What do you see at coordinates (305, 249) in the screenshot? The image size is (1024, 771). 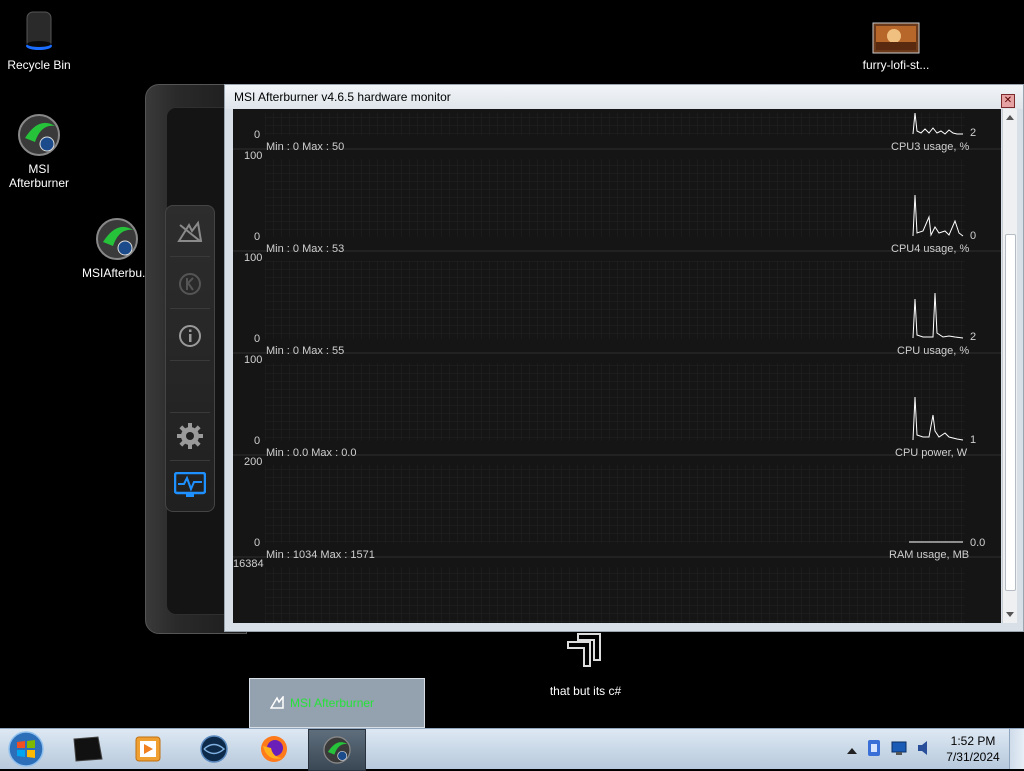 I see `cpu4-minmax: Min : 0 Max : 53` at bounding box center [305, 249].